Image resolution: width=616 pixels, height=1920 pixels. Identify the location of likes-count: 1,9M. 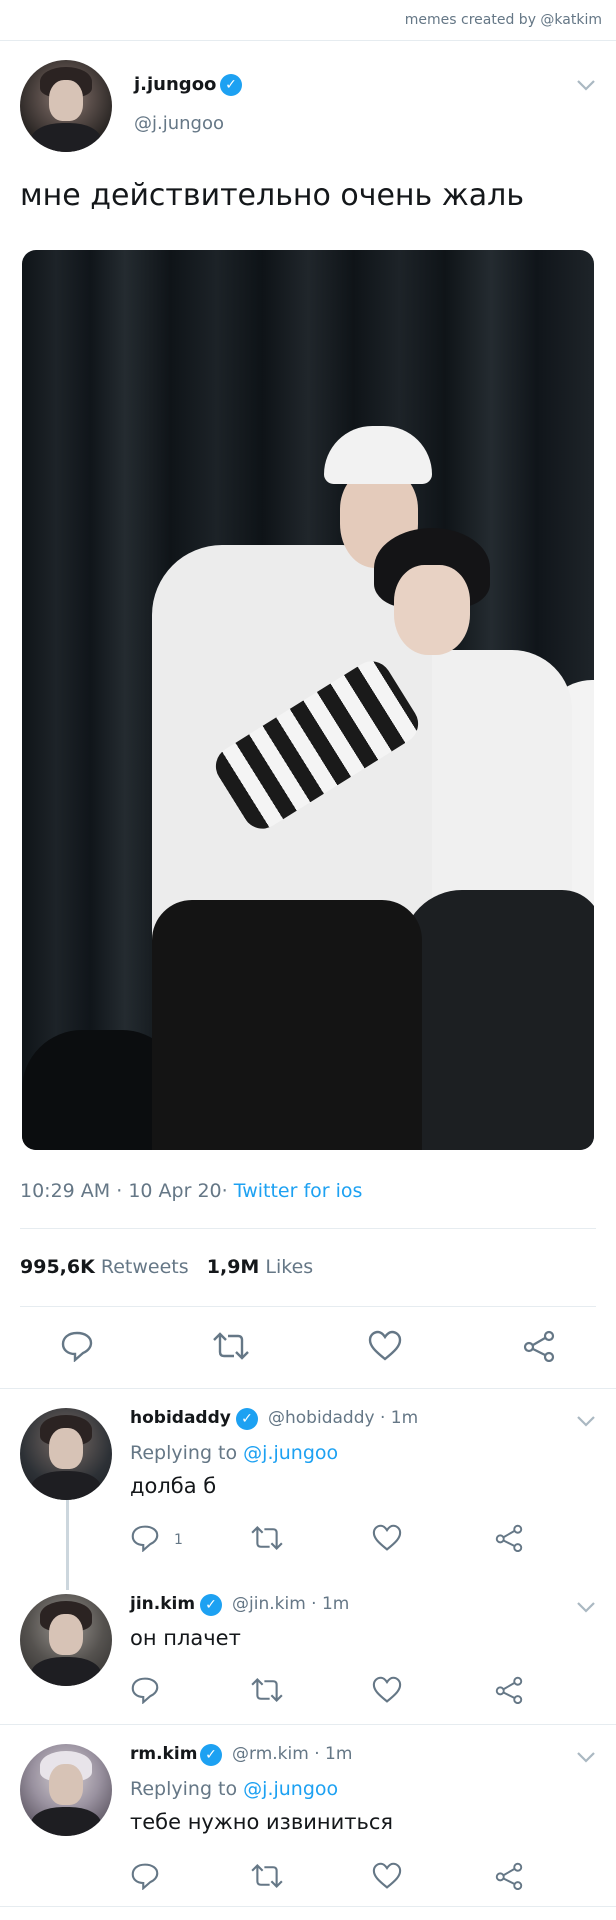
(233, 1267).